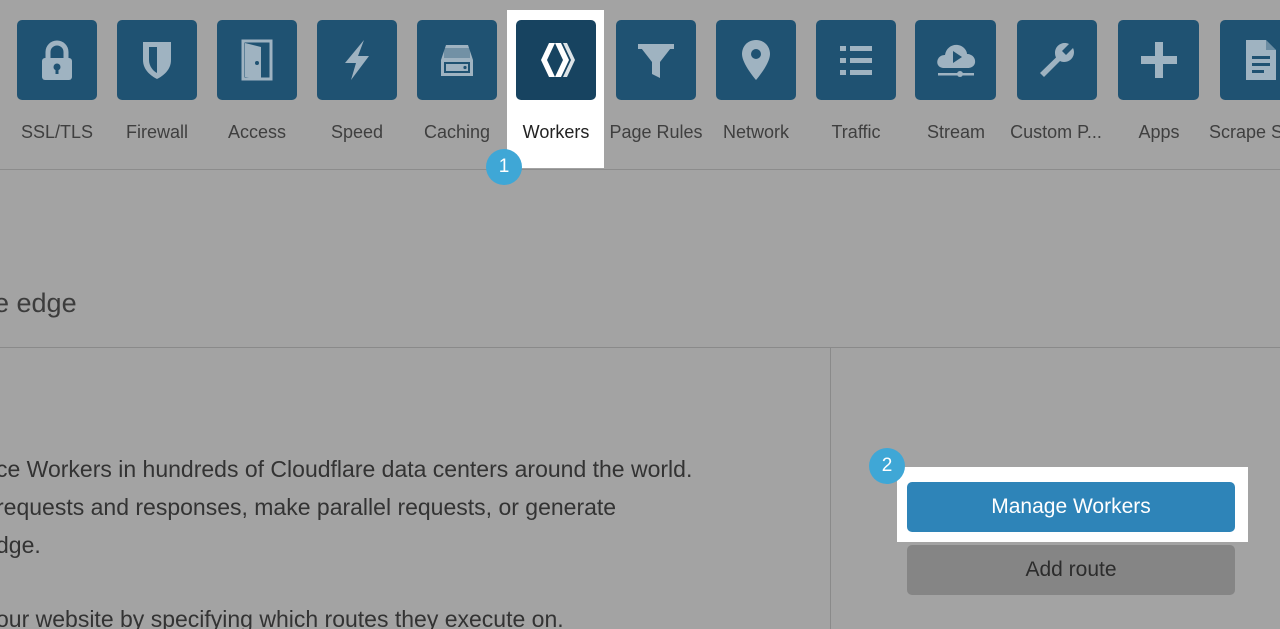 The width and height of the screenshot is (1280, 629). I want to click on nav-tile-speed, so click(357, 60).